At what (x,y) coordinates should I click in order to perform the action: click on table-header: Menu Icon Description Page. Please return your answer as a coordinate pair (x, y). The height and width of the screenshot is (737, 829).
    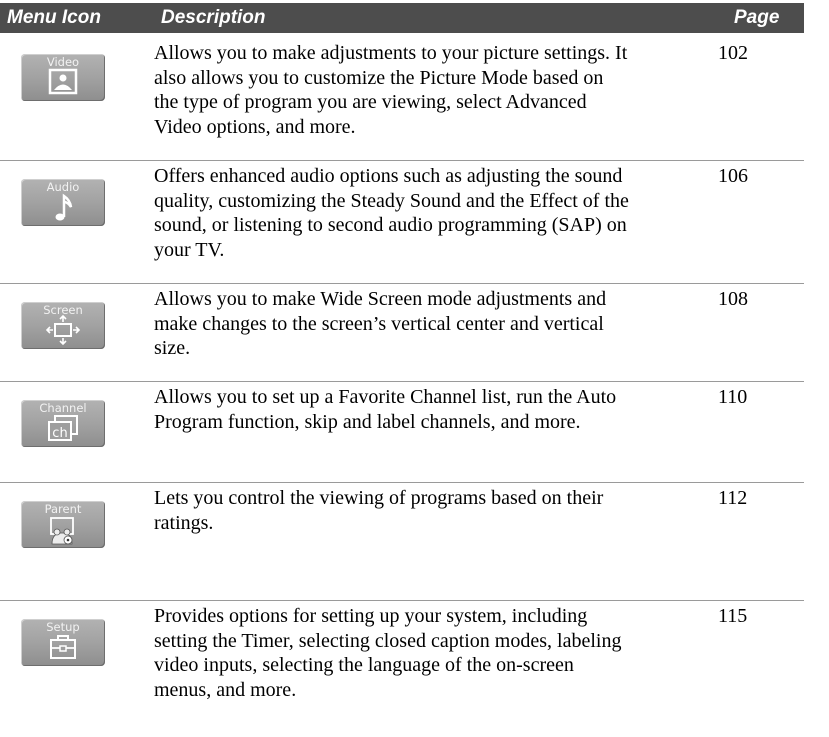
    Looking at the image, I should click on (402, 18).